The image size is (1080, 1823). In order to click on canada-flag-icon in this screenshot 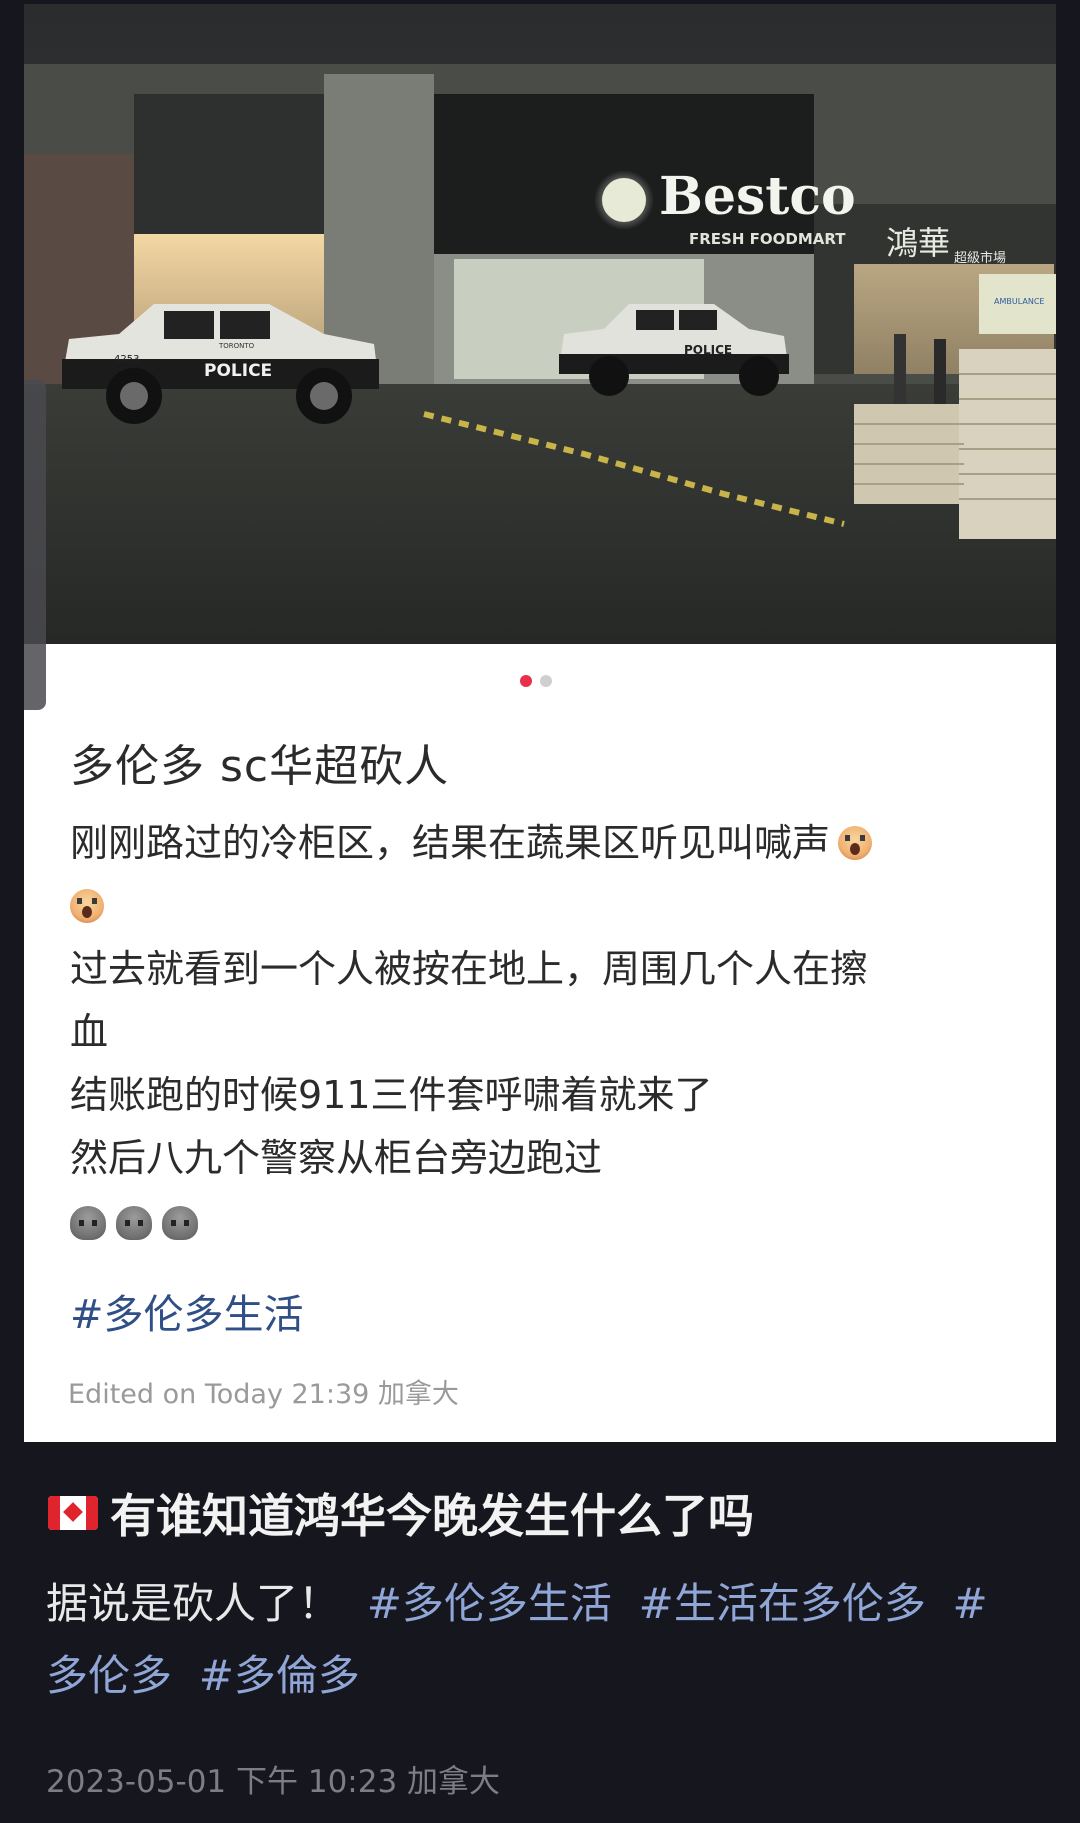, I will do `click(73, 1513)`.